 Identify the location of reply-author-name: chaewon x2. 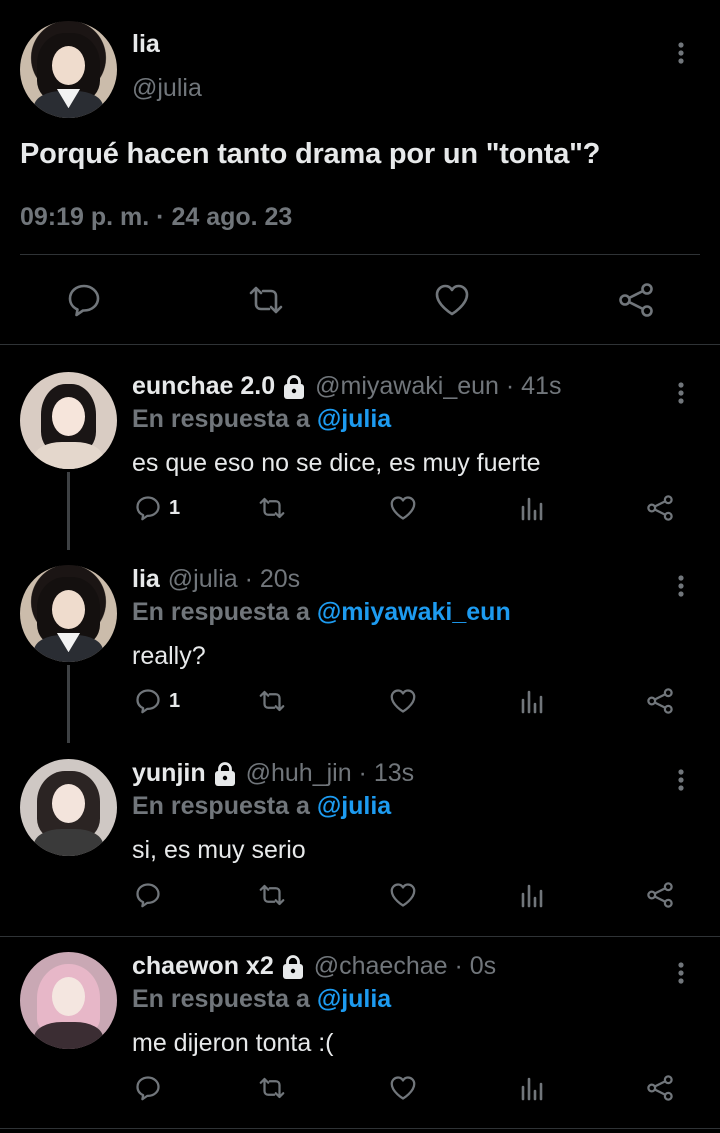
(203, 966).